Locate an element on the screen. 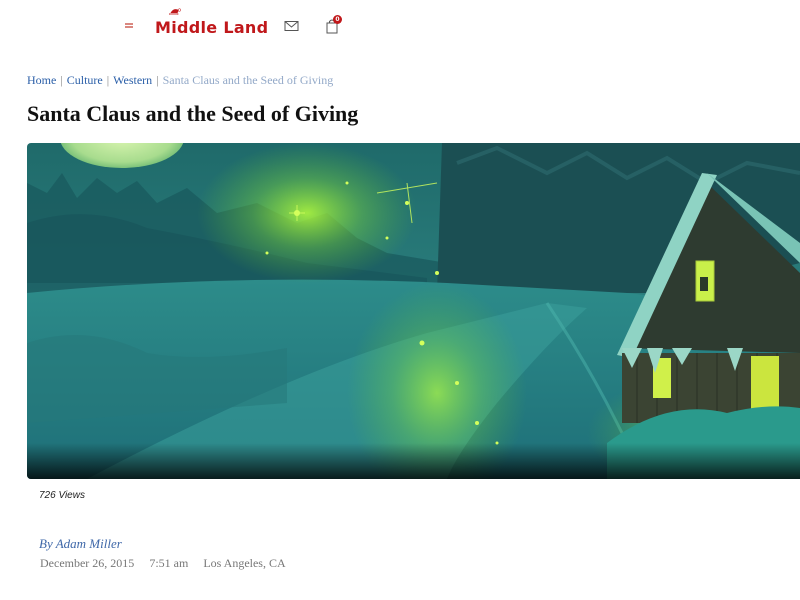 The height and width of the screenshot is (600, 800). santa-hat-icon is located at coordinates (175, 11).